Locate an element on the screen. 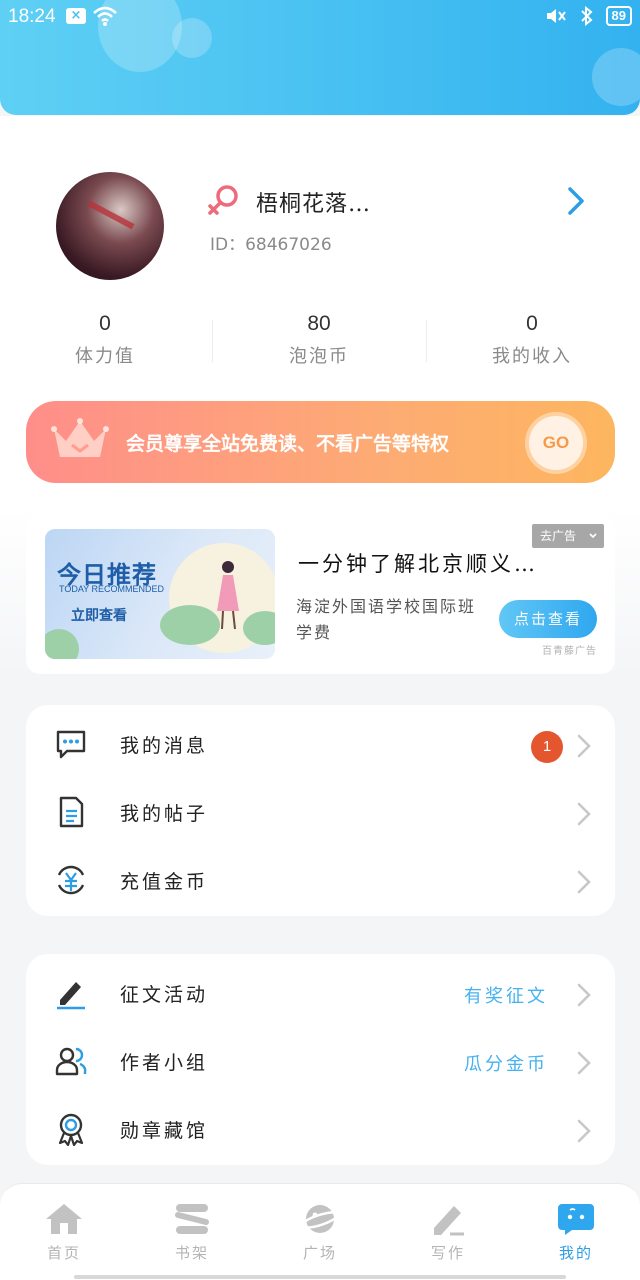 The image size is (640, 1280). group-icon is located at coordinates (71, 1061).